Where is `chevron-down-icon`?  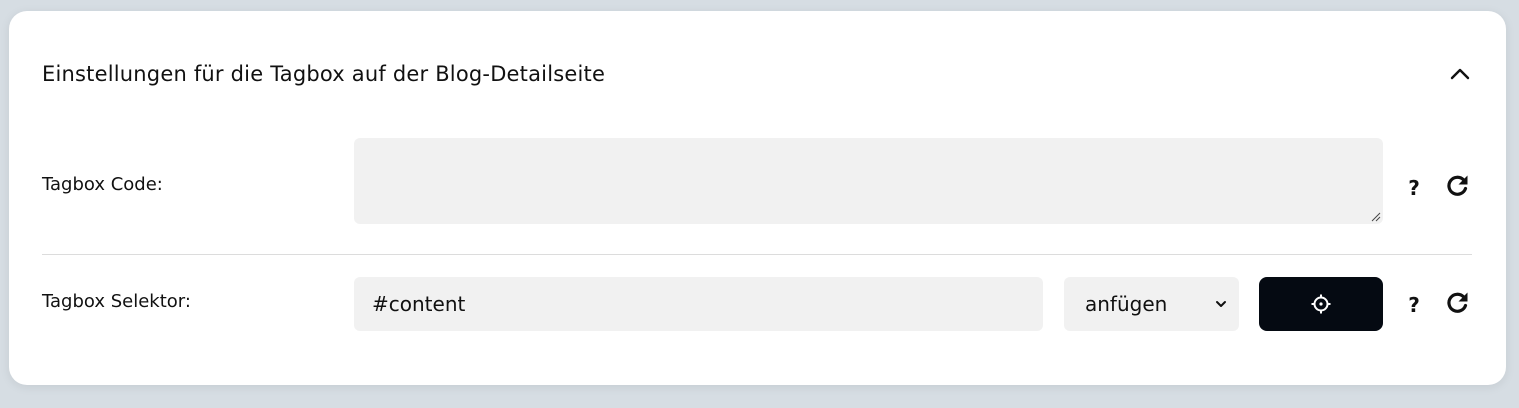 chevron-down-icon is located at coordinates (1221, 304).